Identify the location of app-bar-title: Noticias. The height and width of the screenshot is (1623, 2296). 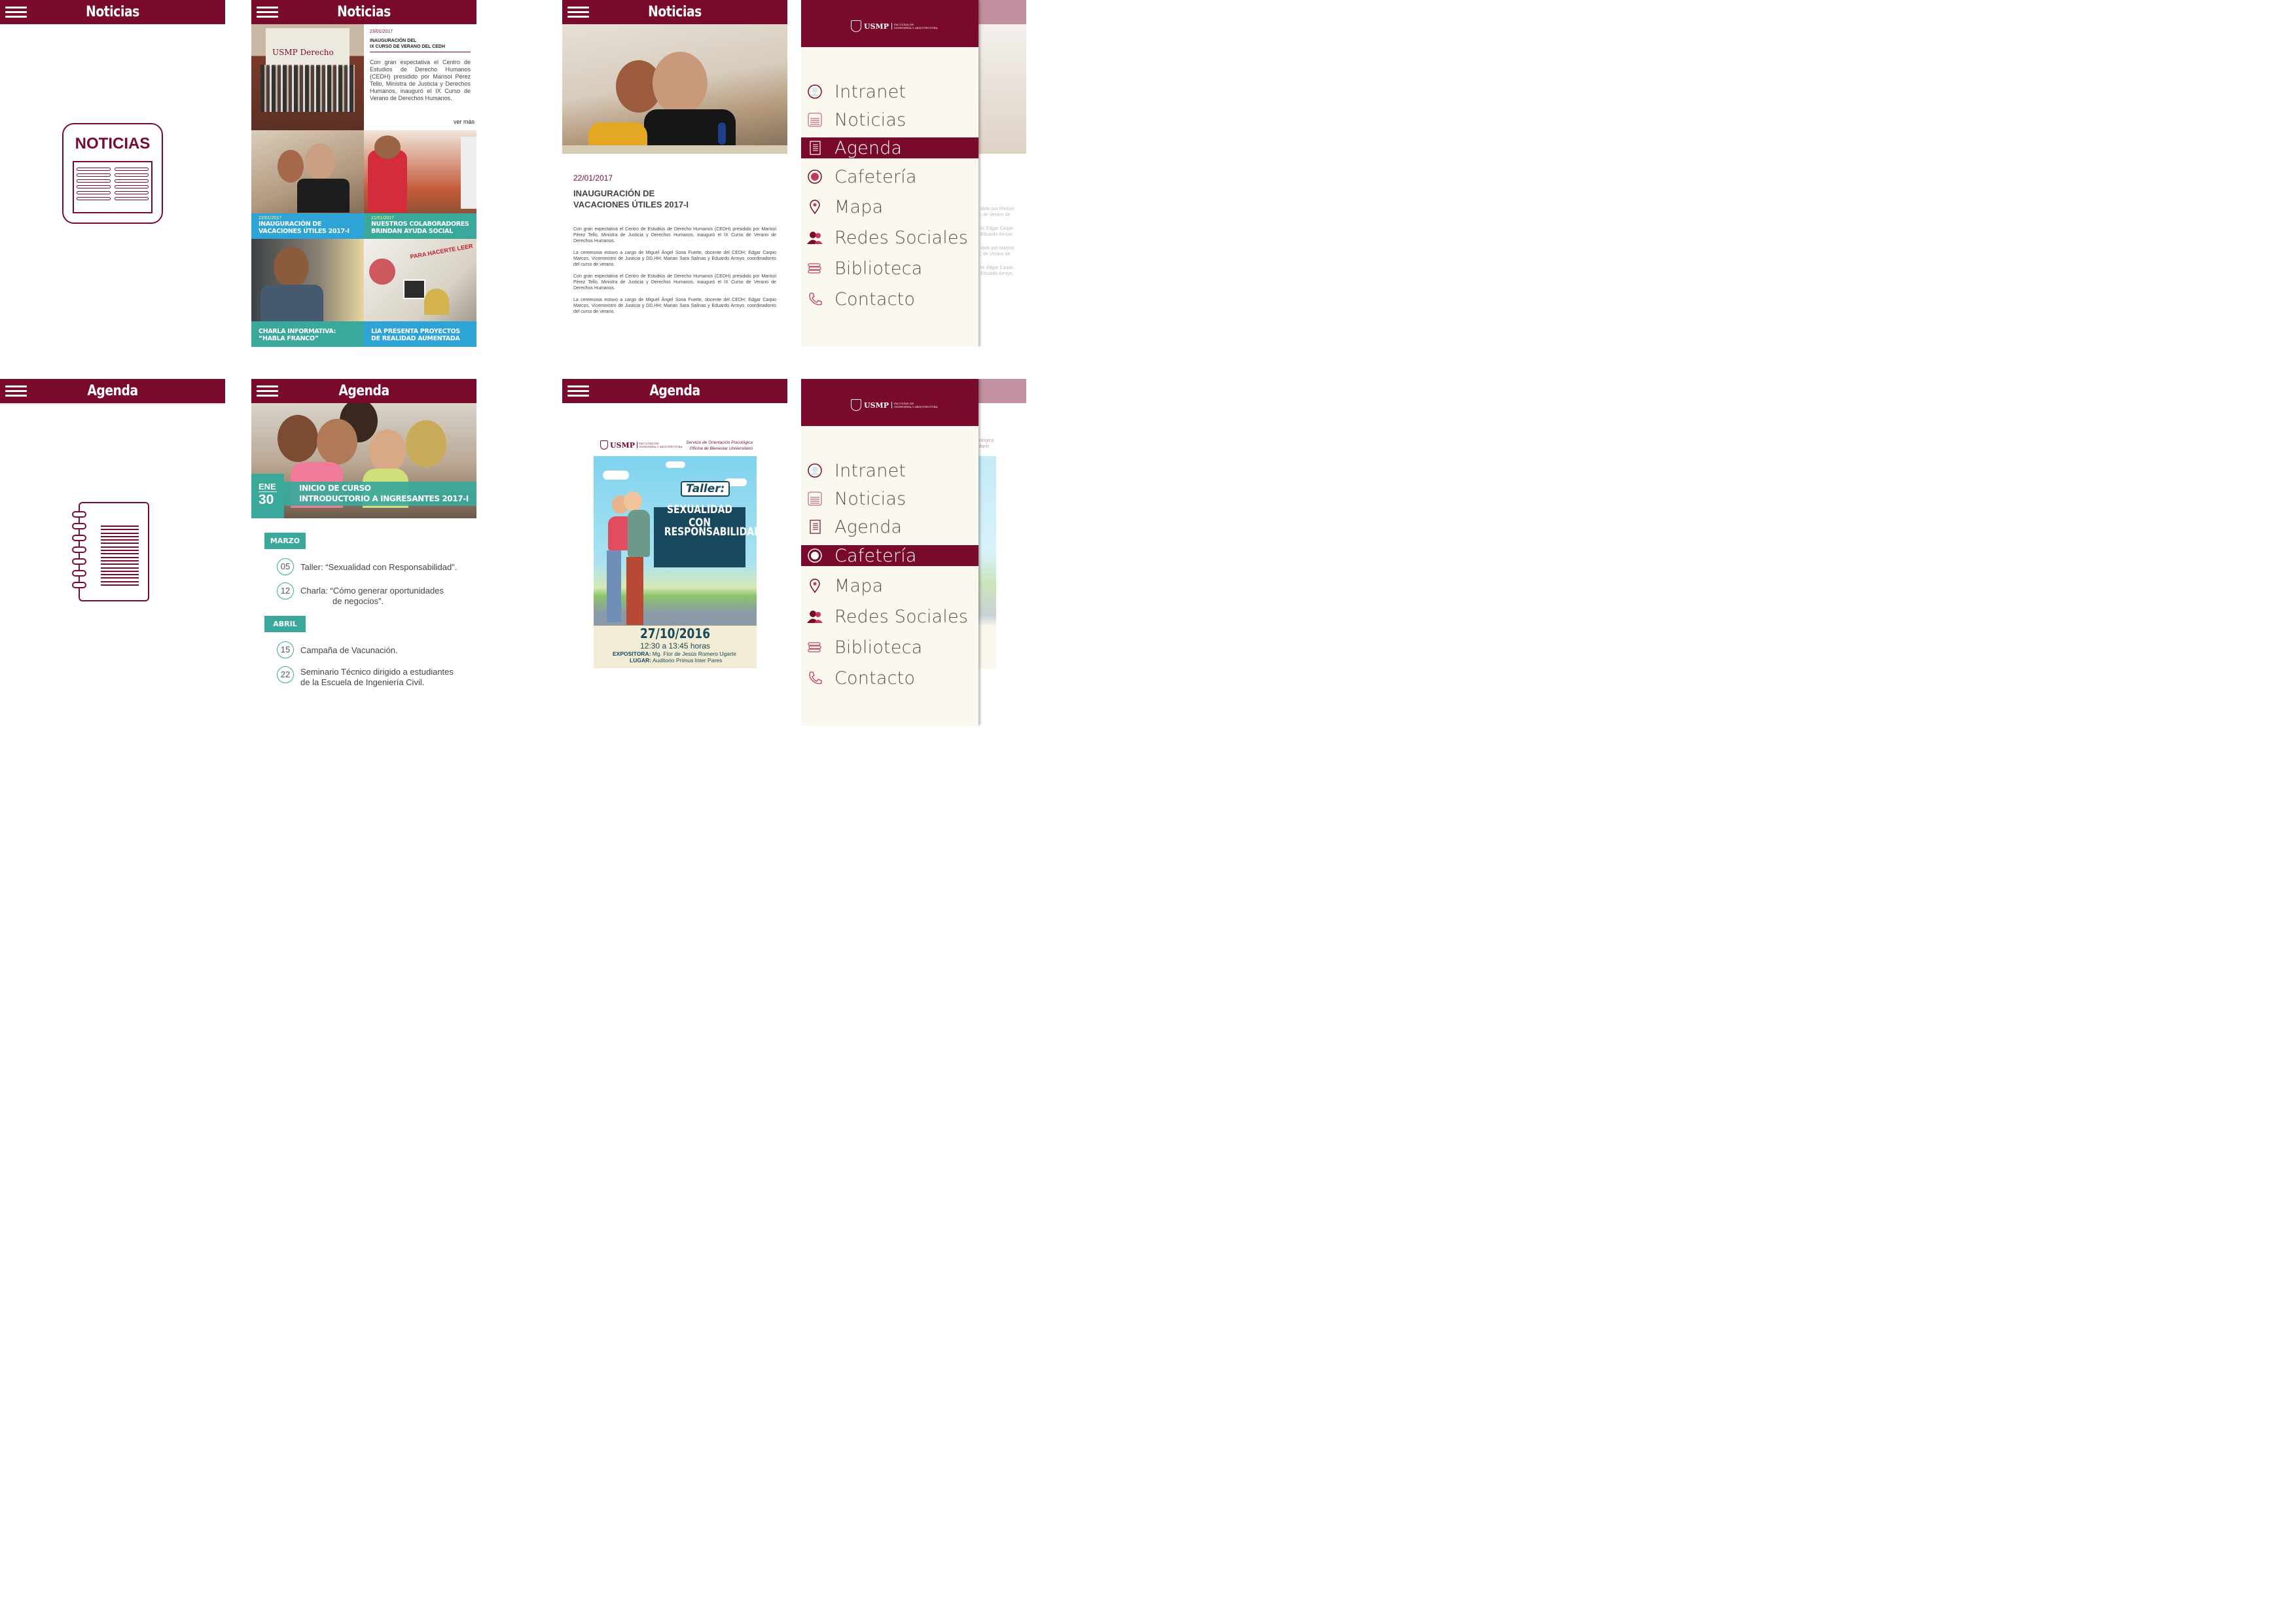
(675, 12).